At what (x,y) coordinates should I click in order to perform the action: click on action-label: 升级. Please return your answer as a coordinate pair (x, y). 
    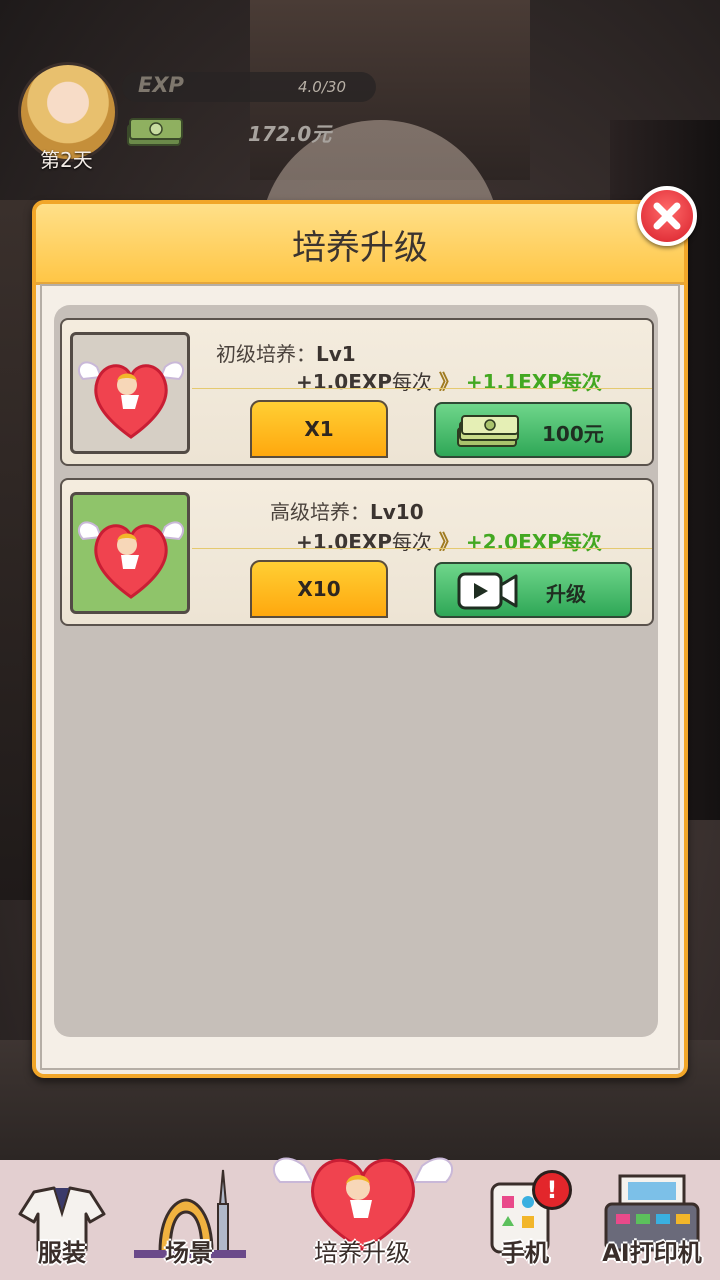
    Looking at the image, I should click on (566, 594).